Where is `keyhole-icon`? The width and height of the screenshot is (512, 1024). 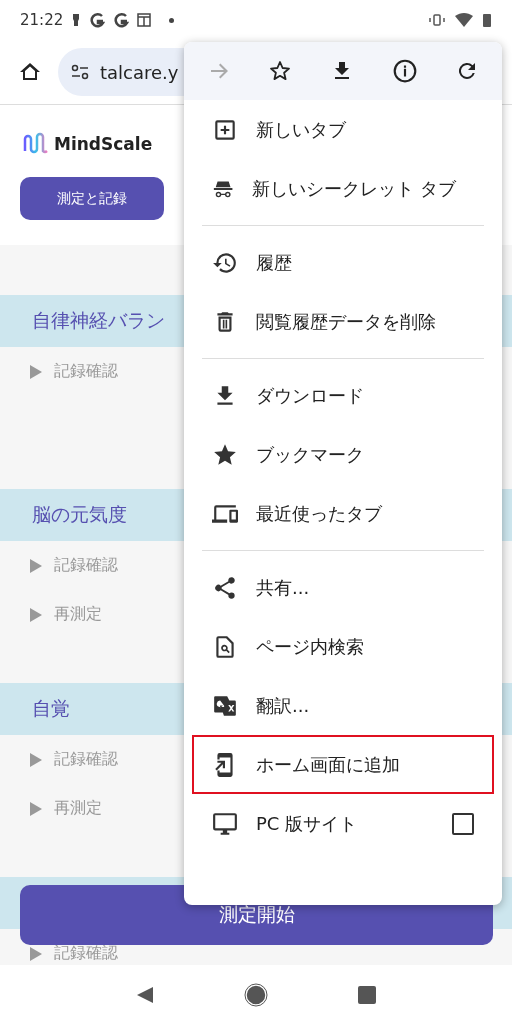
keyhole-icon is located at coordinates (76, 20).